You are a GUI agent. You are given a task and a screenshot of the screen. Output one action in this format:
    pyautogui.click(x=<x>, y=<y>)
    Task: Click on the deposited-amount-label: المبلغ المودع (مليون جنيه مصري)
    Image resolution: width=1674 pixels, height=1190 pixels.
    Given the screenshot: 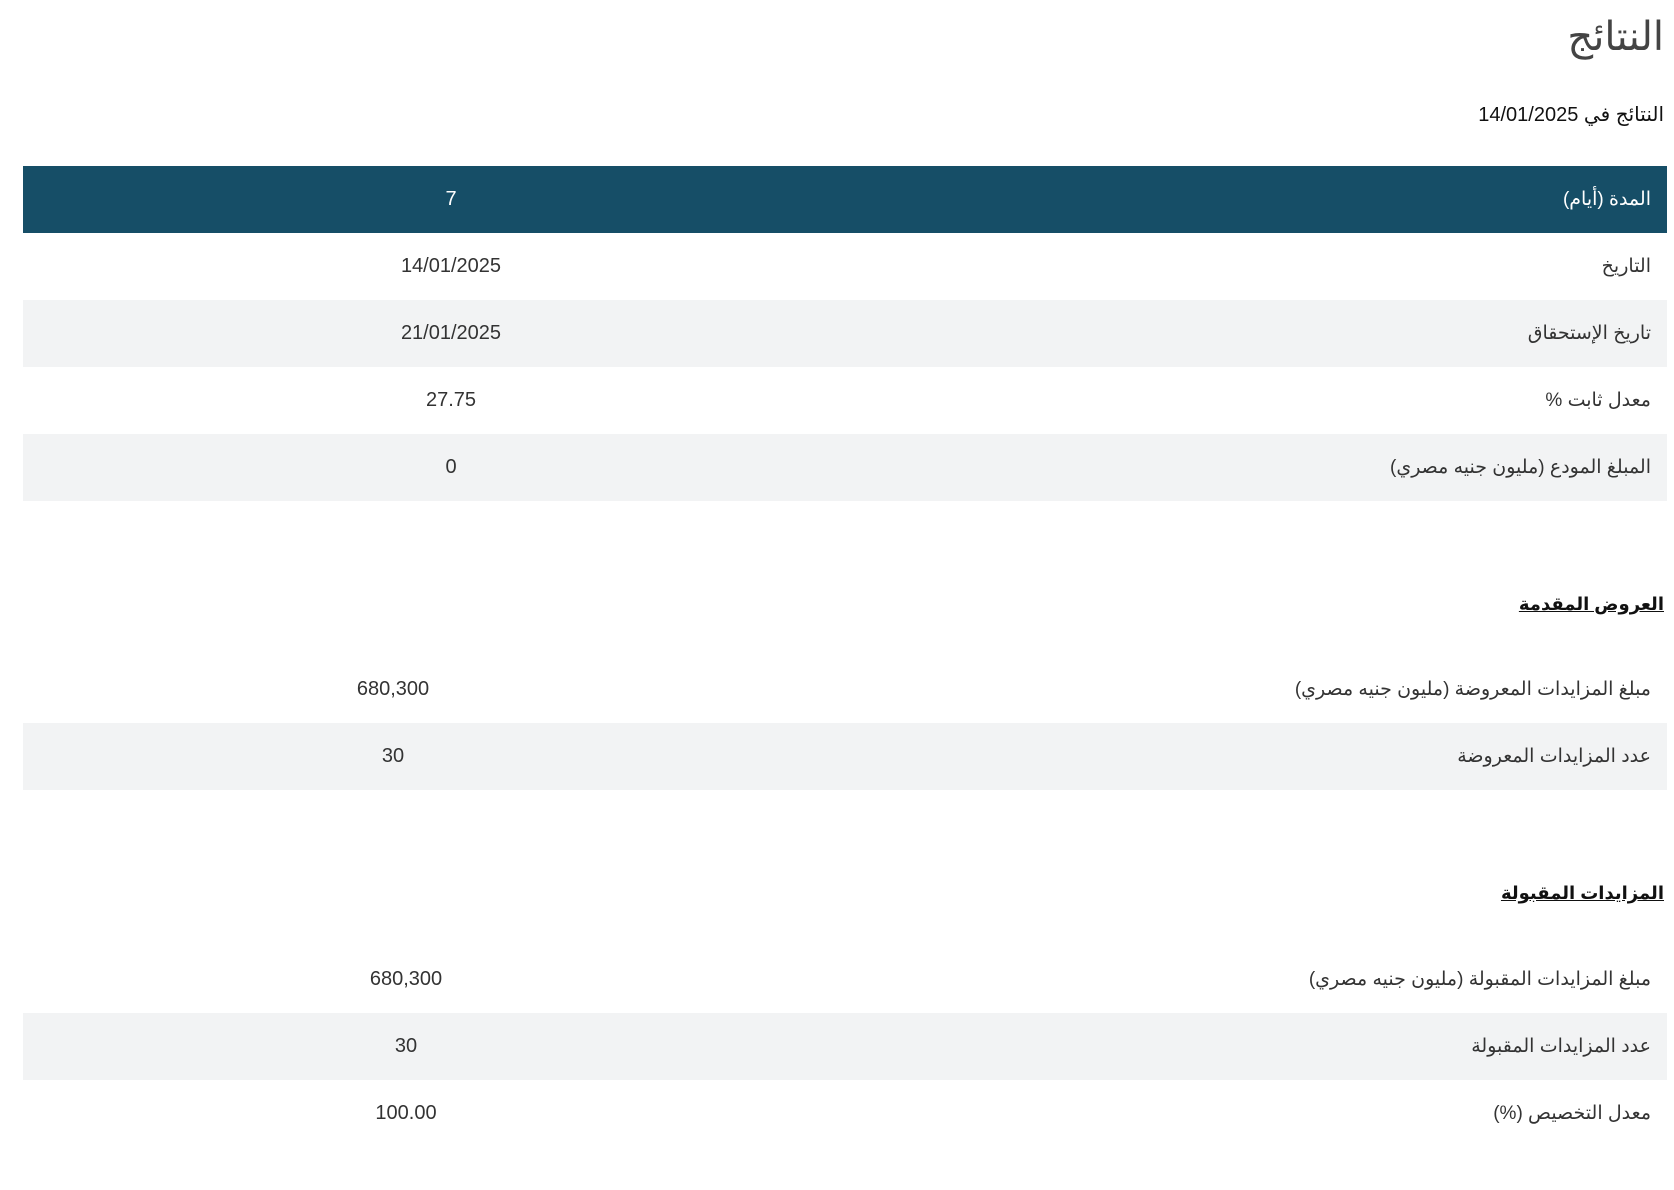 What is the action you would take?
    pyautogui.click(x=1520, y=467)
    